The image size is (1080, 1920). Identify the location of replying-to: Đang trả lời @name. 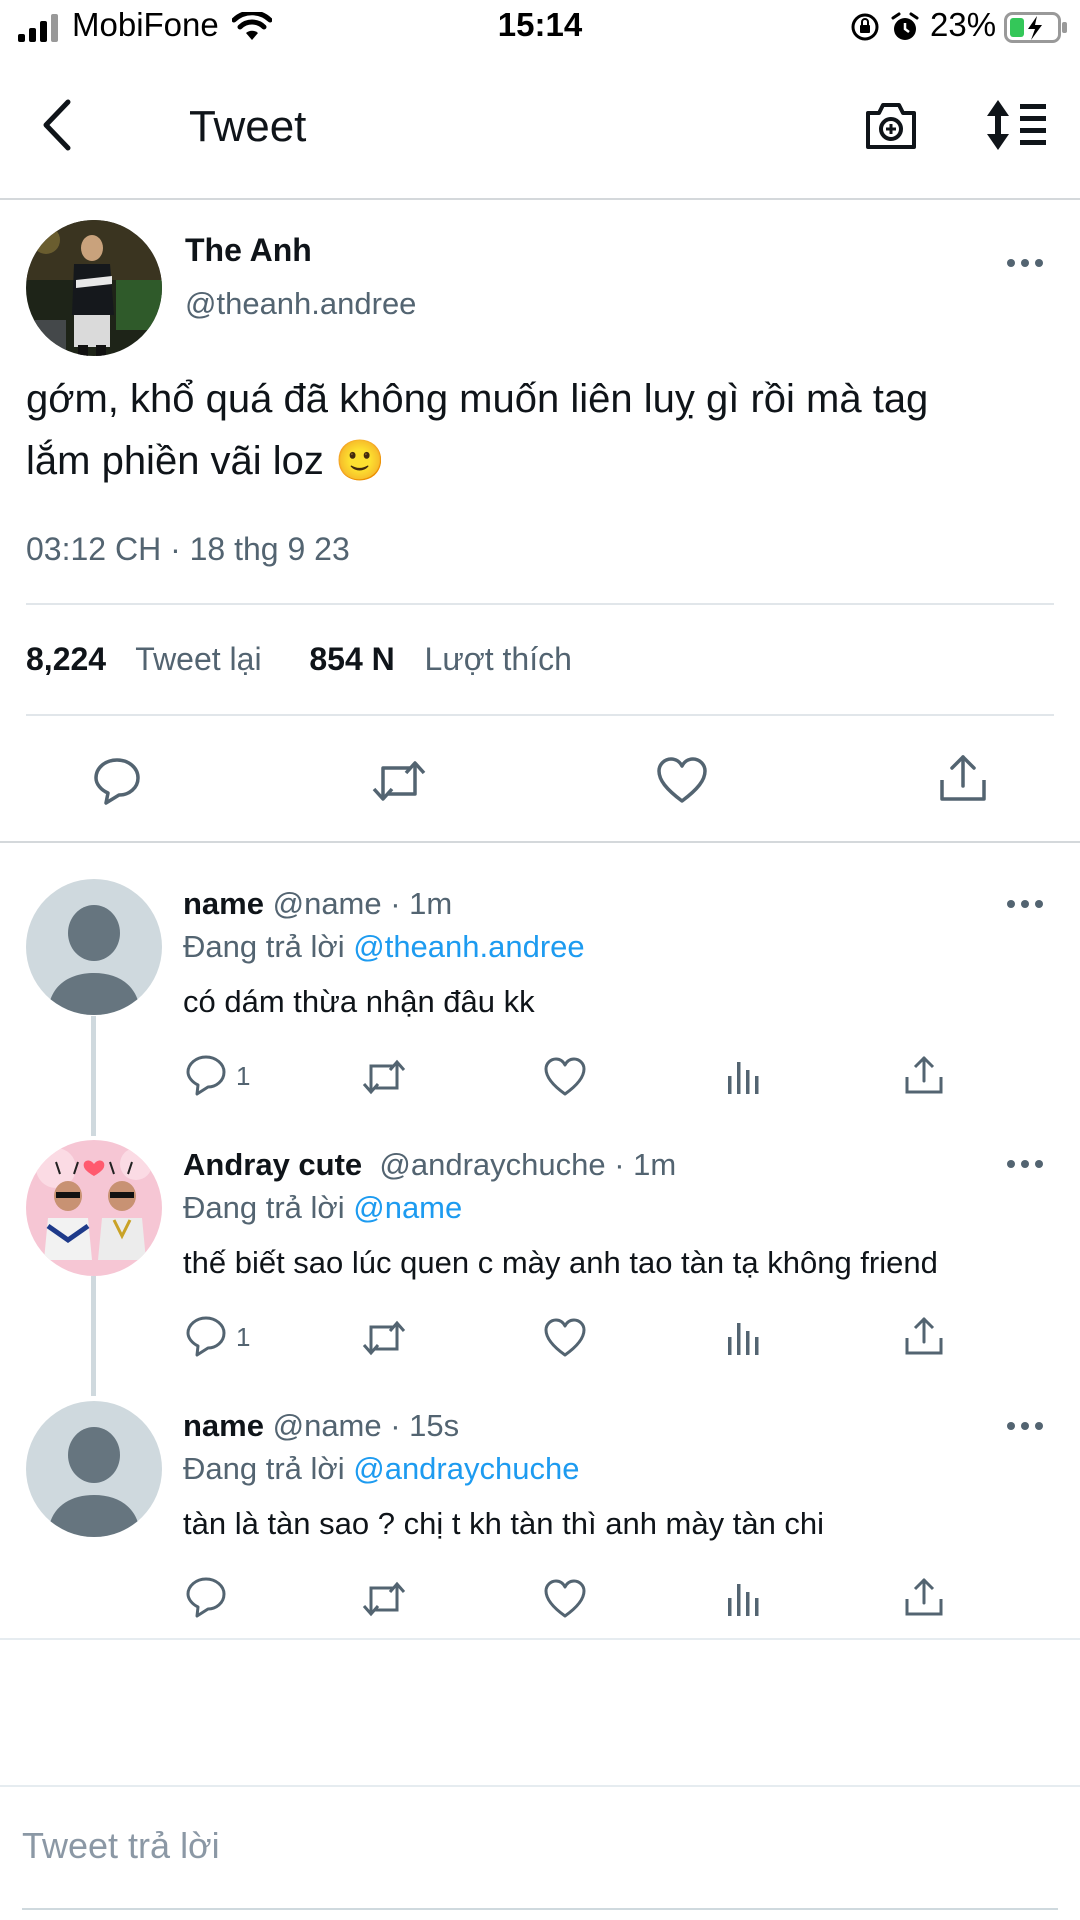
(323, 1207).